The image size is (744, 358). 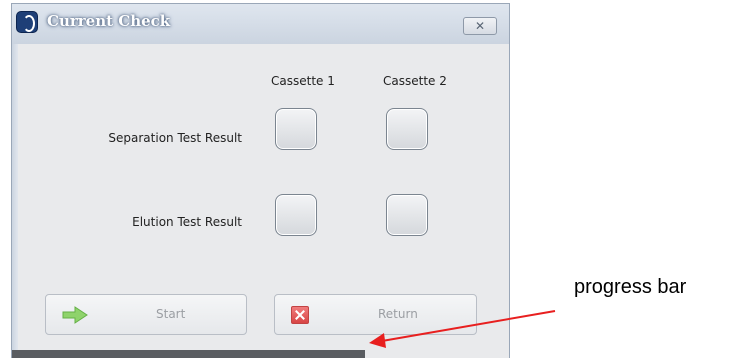 What do you see at coordinates (15, 201) in the screenshot?
I see `window-frame` at bounding box center [15, 201].